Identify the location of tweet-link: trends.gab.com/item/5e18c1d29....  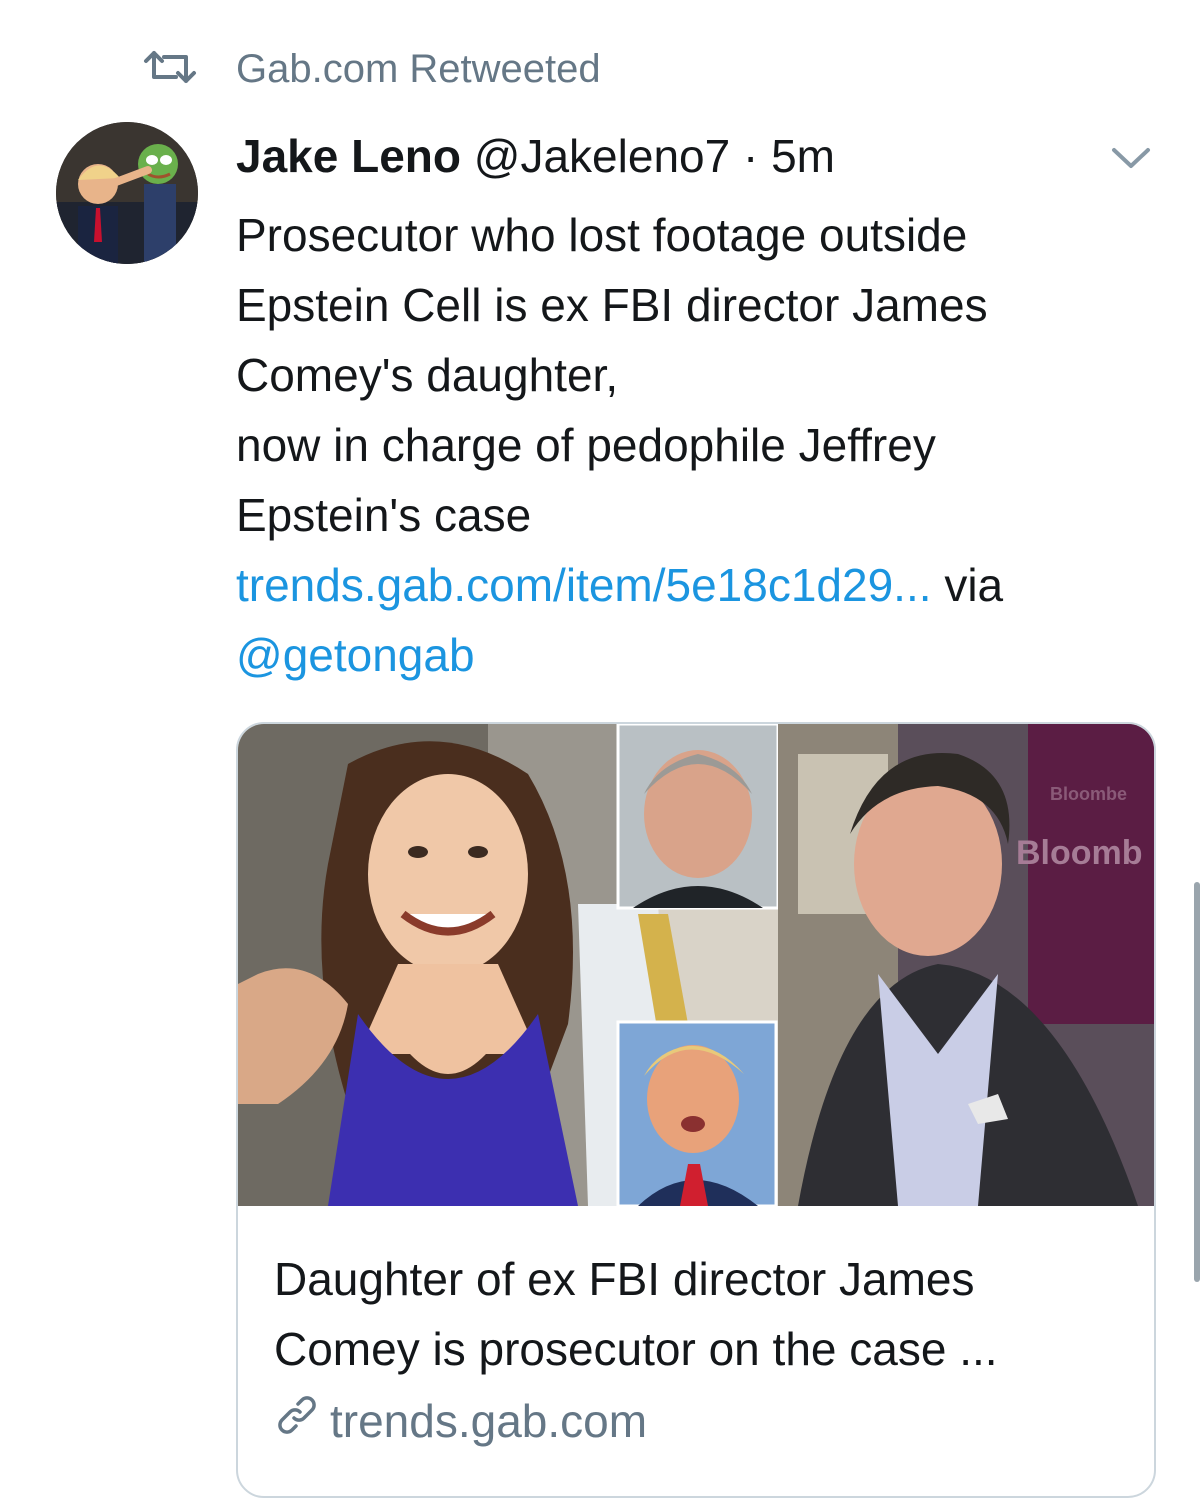
(584, 585).